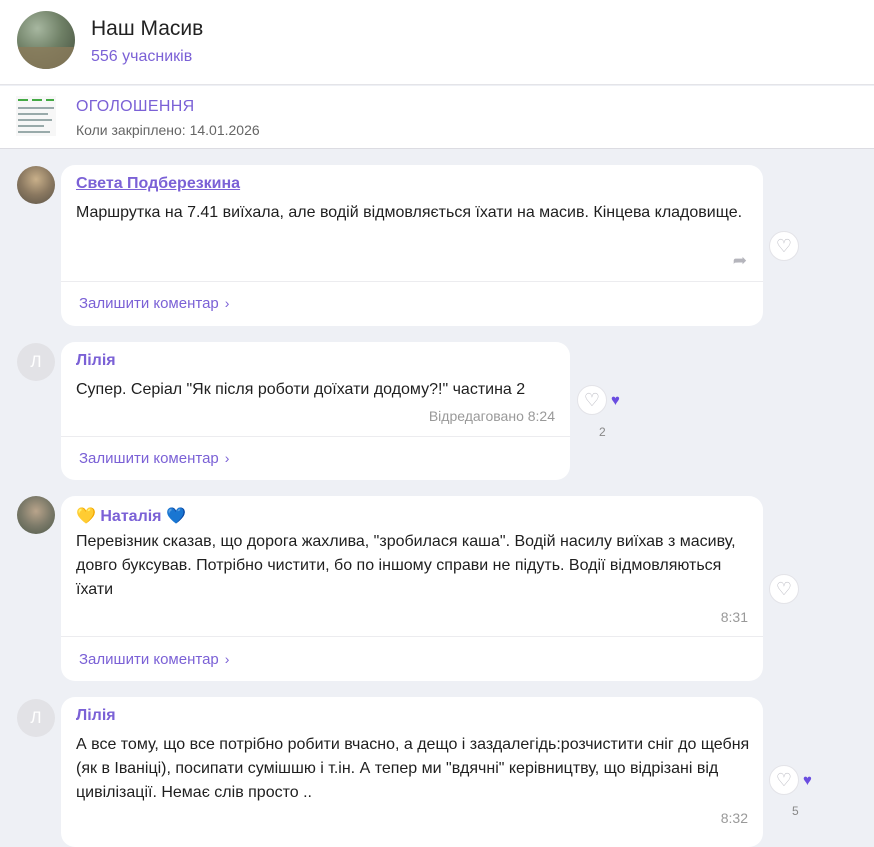  Describe the element at coordinates (86, 516) in the screenshot. I see `yellow-heart-icon: 💛` at that location.